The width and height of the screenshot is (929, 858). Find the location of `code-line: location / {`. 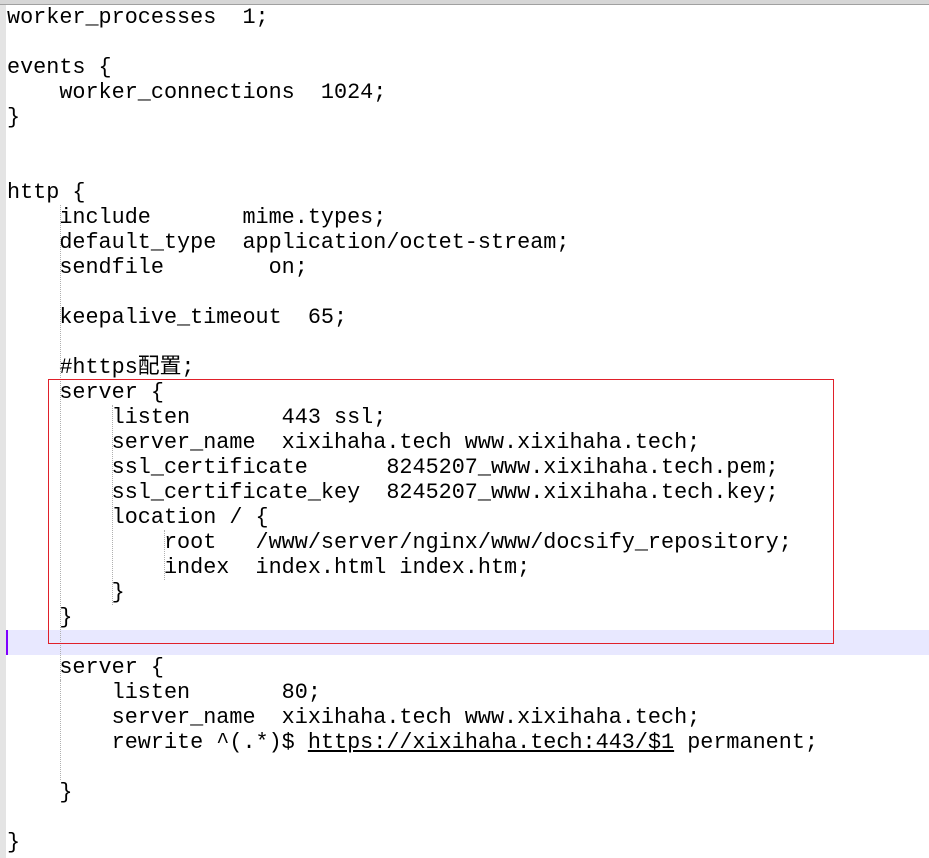

code-line: location / { is located at coordinates (468, 517).